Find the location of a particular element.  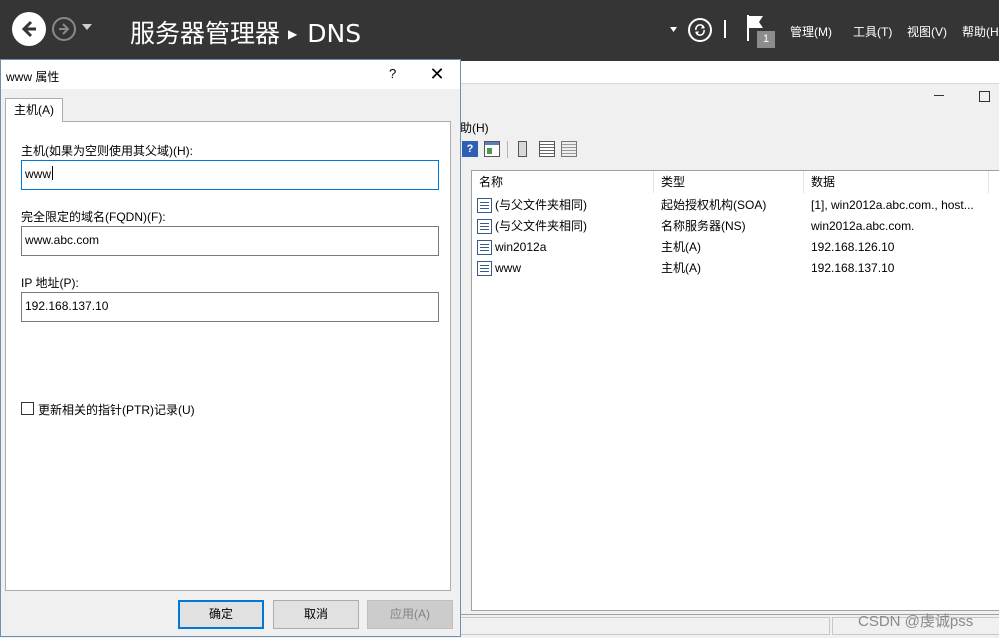

dropdown-icon is located at coordinates (673, 29).